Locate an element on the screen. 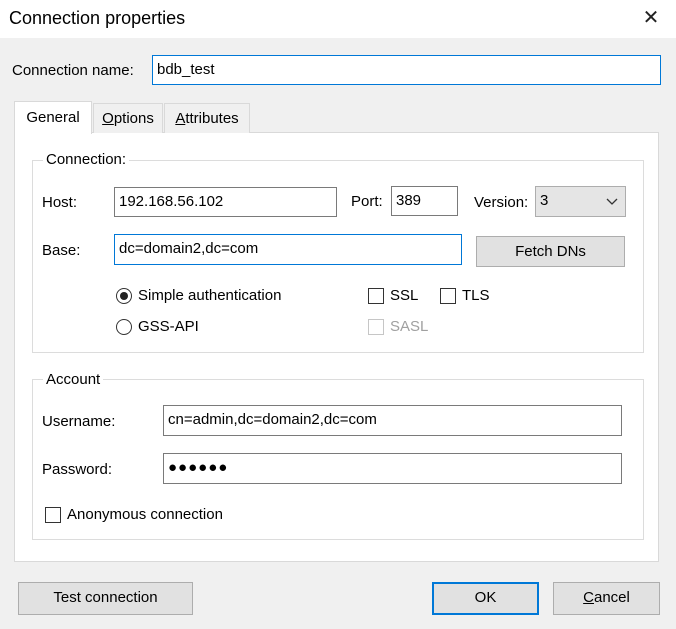 The height and width of the screenshot is (629, 676). account-group-title: Account is located at coordinates (73, 379).